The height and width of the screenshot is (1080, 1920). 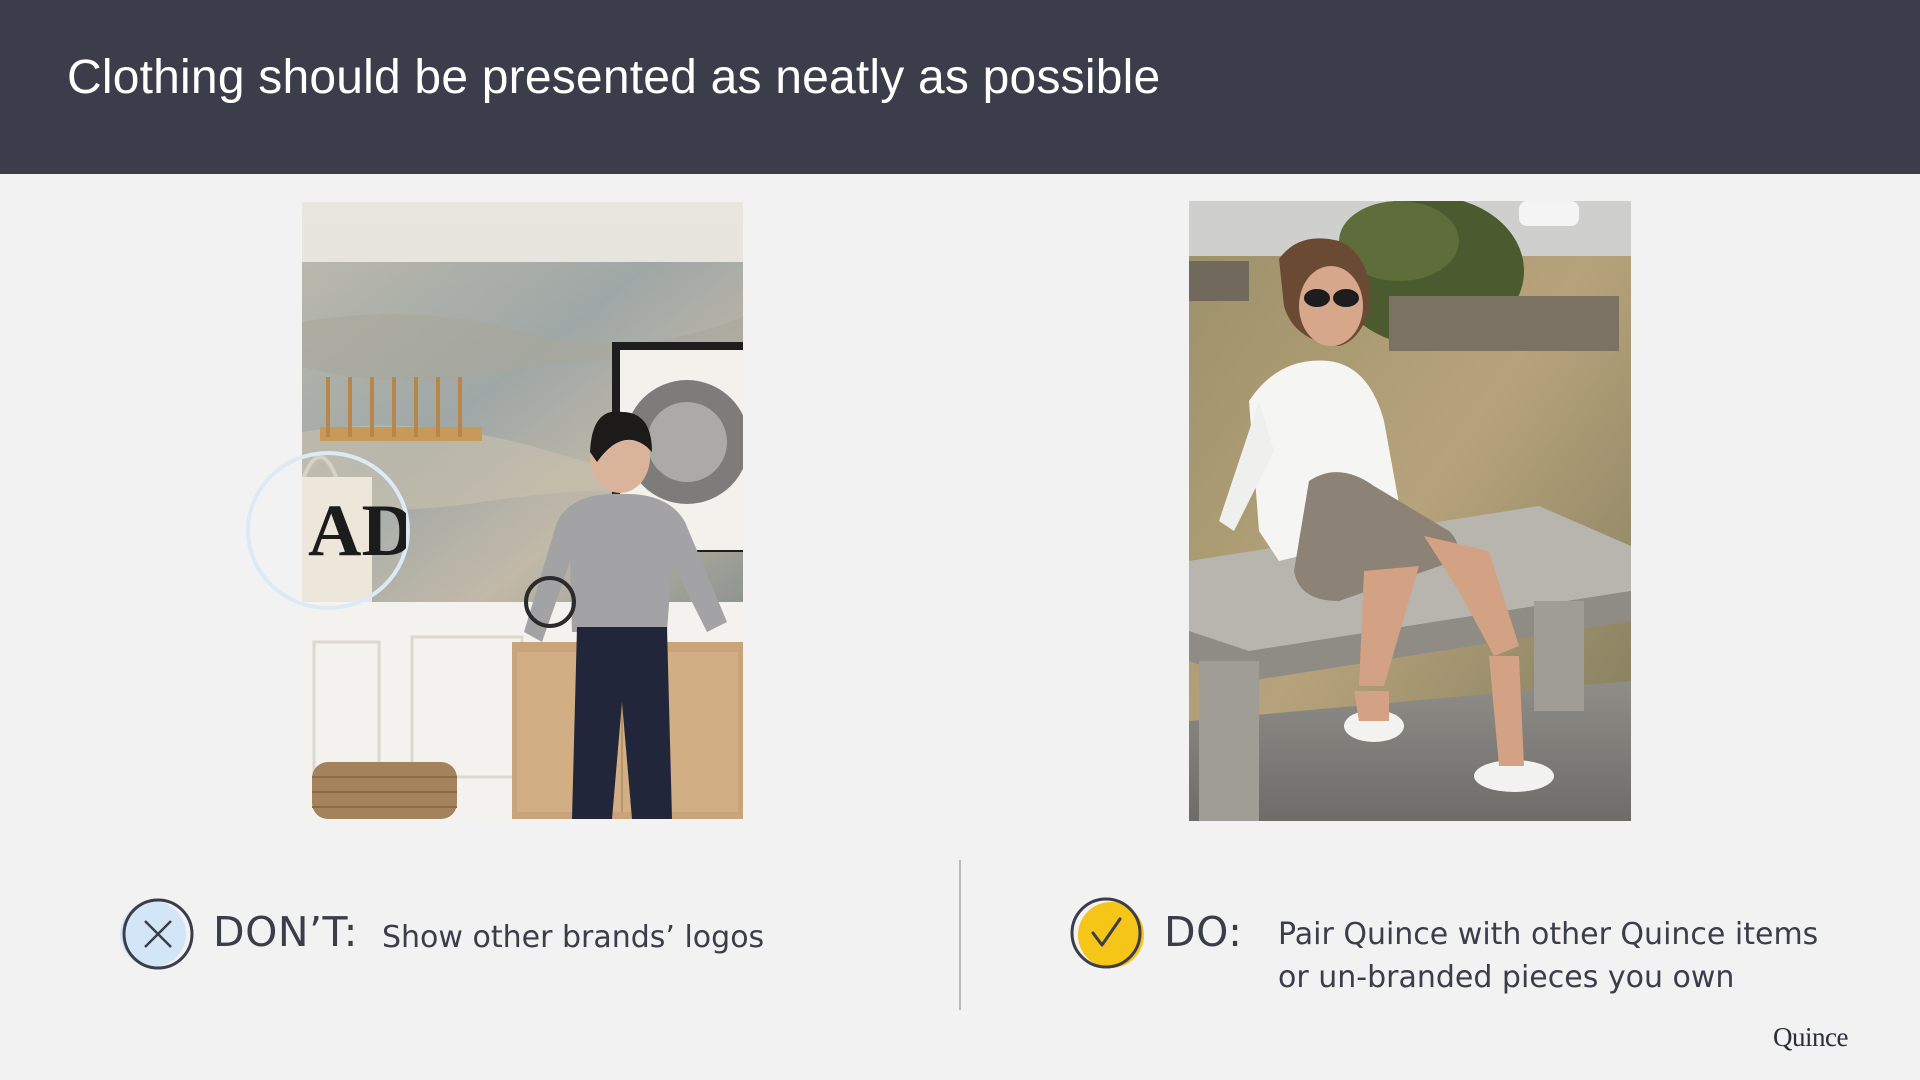 I want to click on do-description-line: or un-branded pieces you own, so click(x=1506, y=977).